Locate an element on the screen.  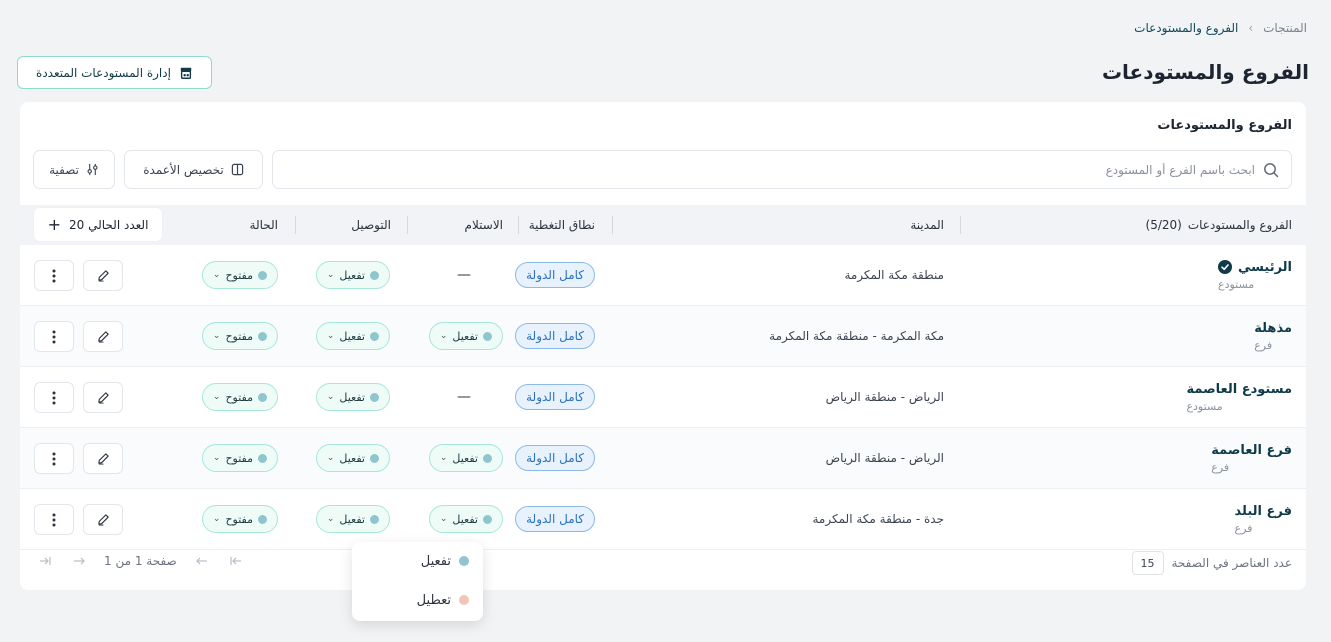
row-name: مذهلة is located at coordinates (1273, 328).